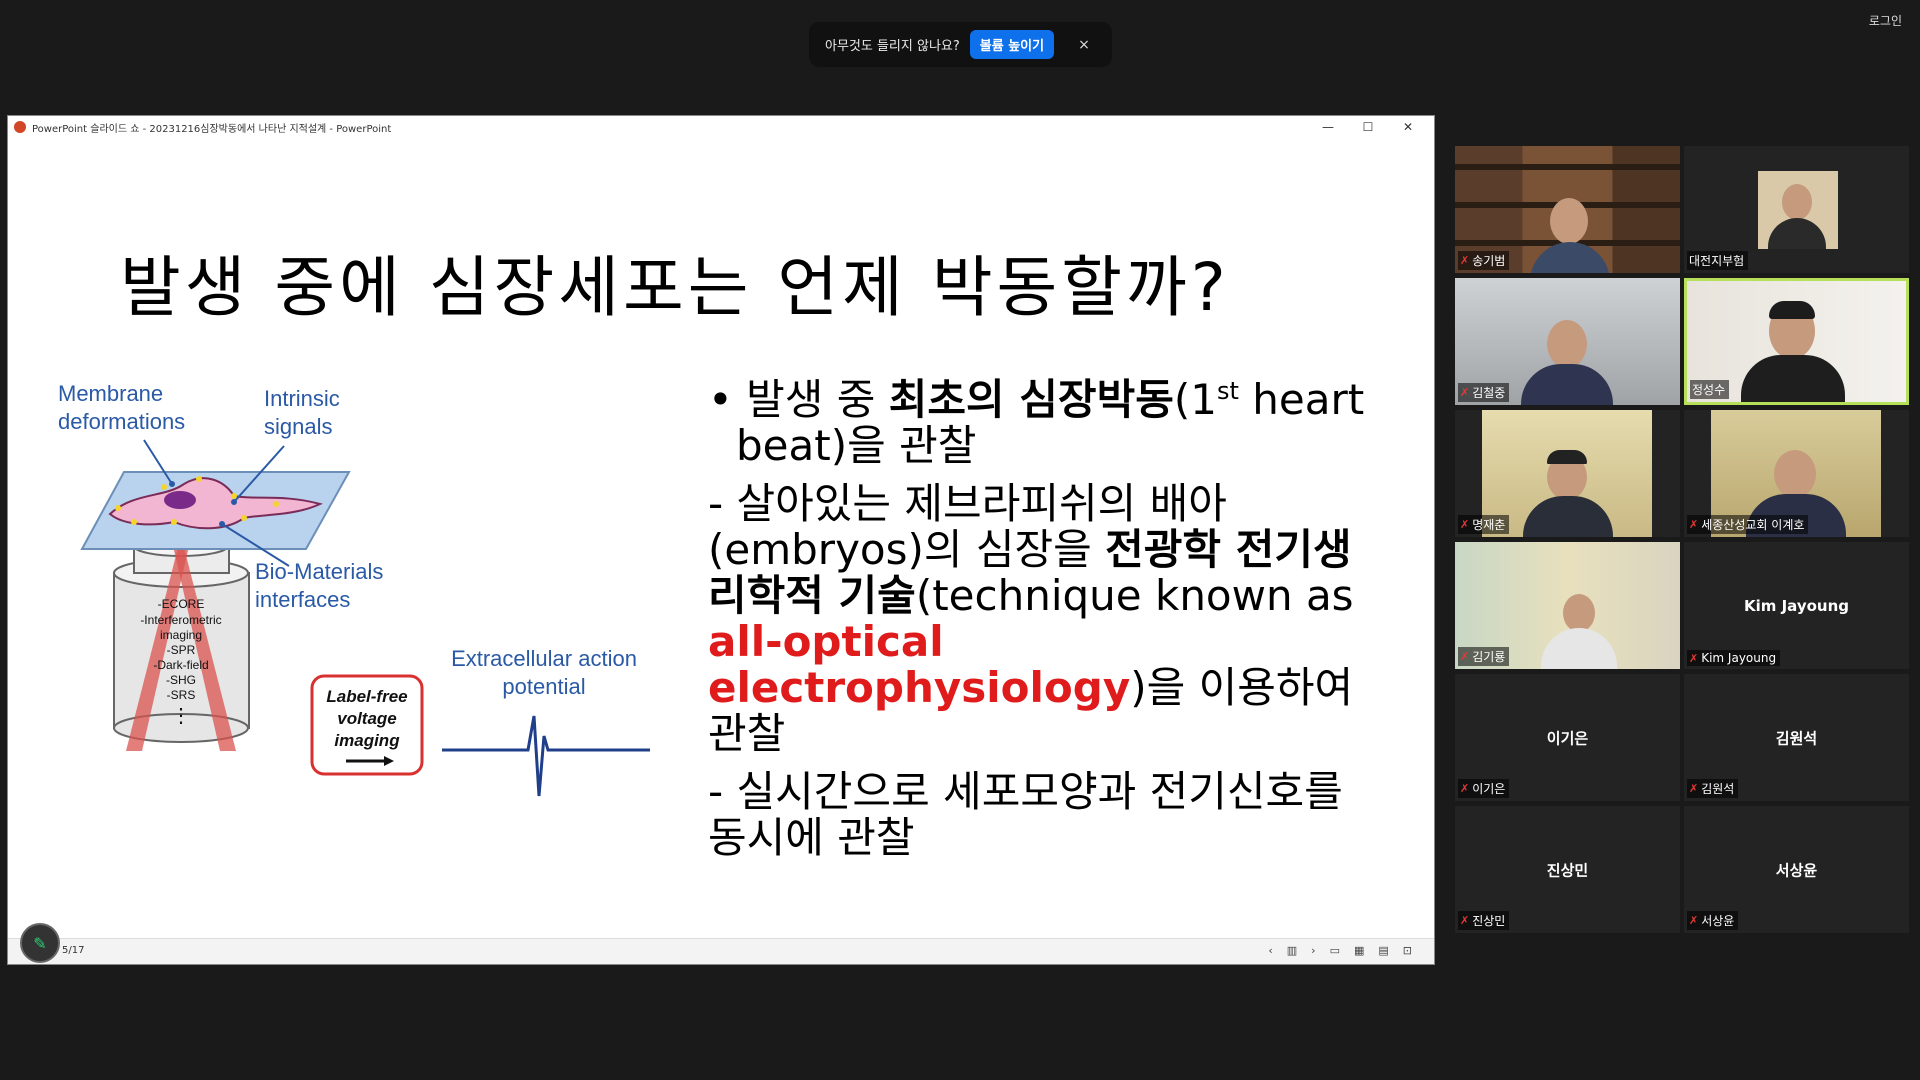 The height and width of the screenshot is (1080, 1920). What do you see at coordinates (1796, 341) in the screenshot?
I see `participant-tile-active: 정성수` at bounding box center [1796, 341].